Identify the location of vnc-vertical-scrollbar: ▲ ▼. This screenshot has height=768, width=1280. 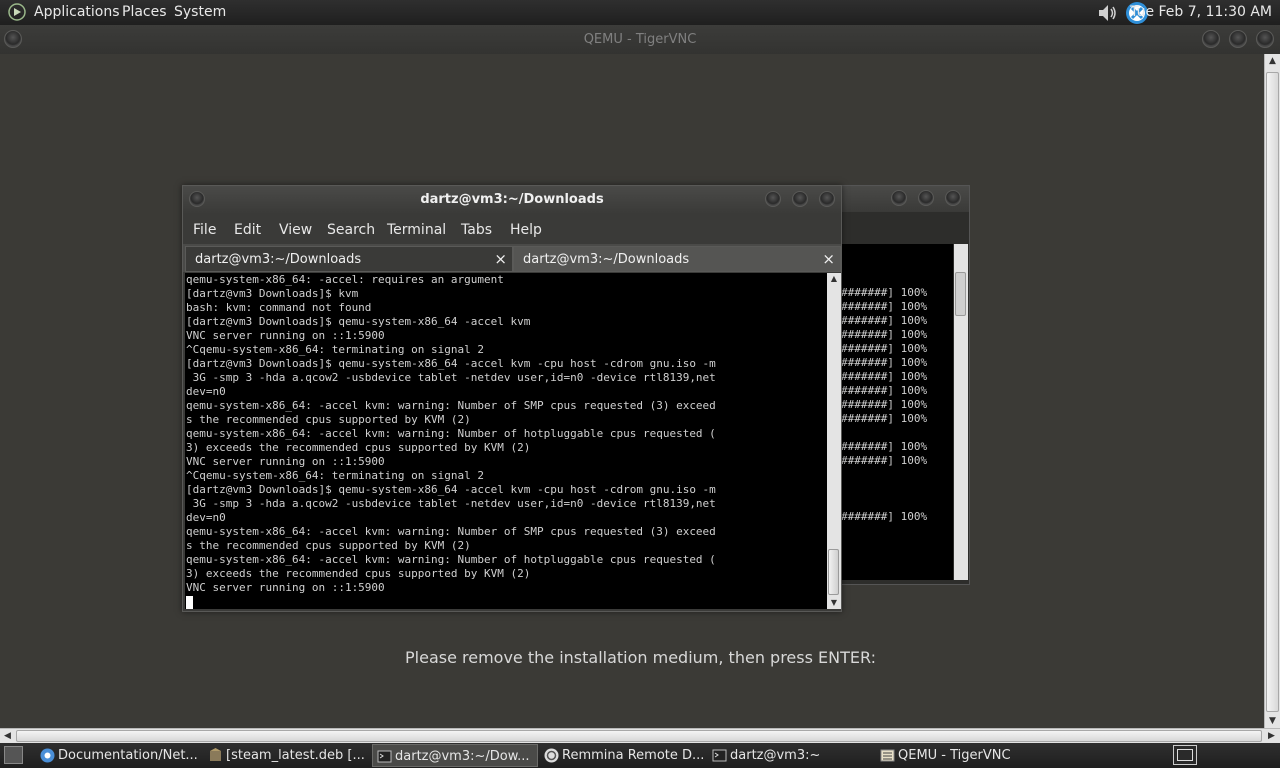
(1272, 391).